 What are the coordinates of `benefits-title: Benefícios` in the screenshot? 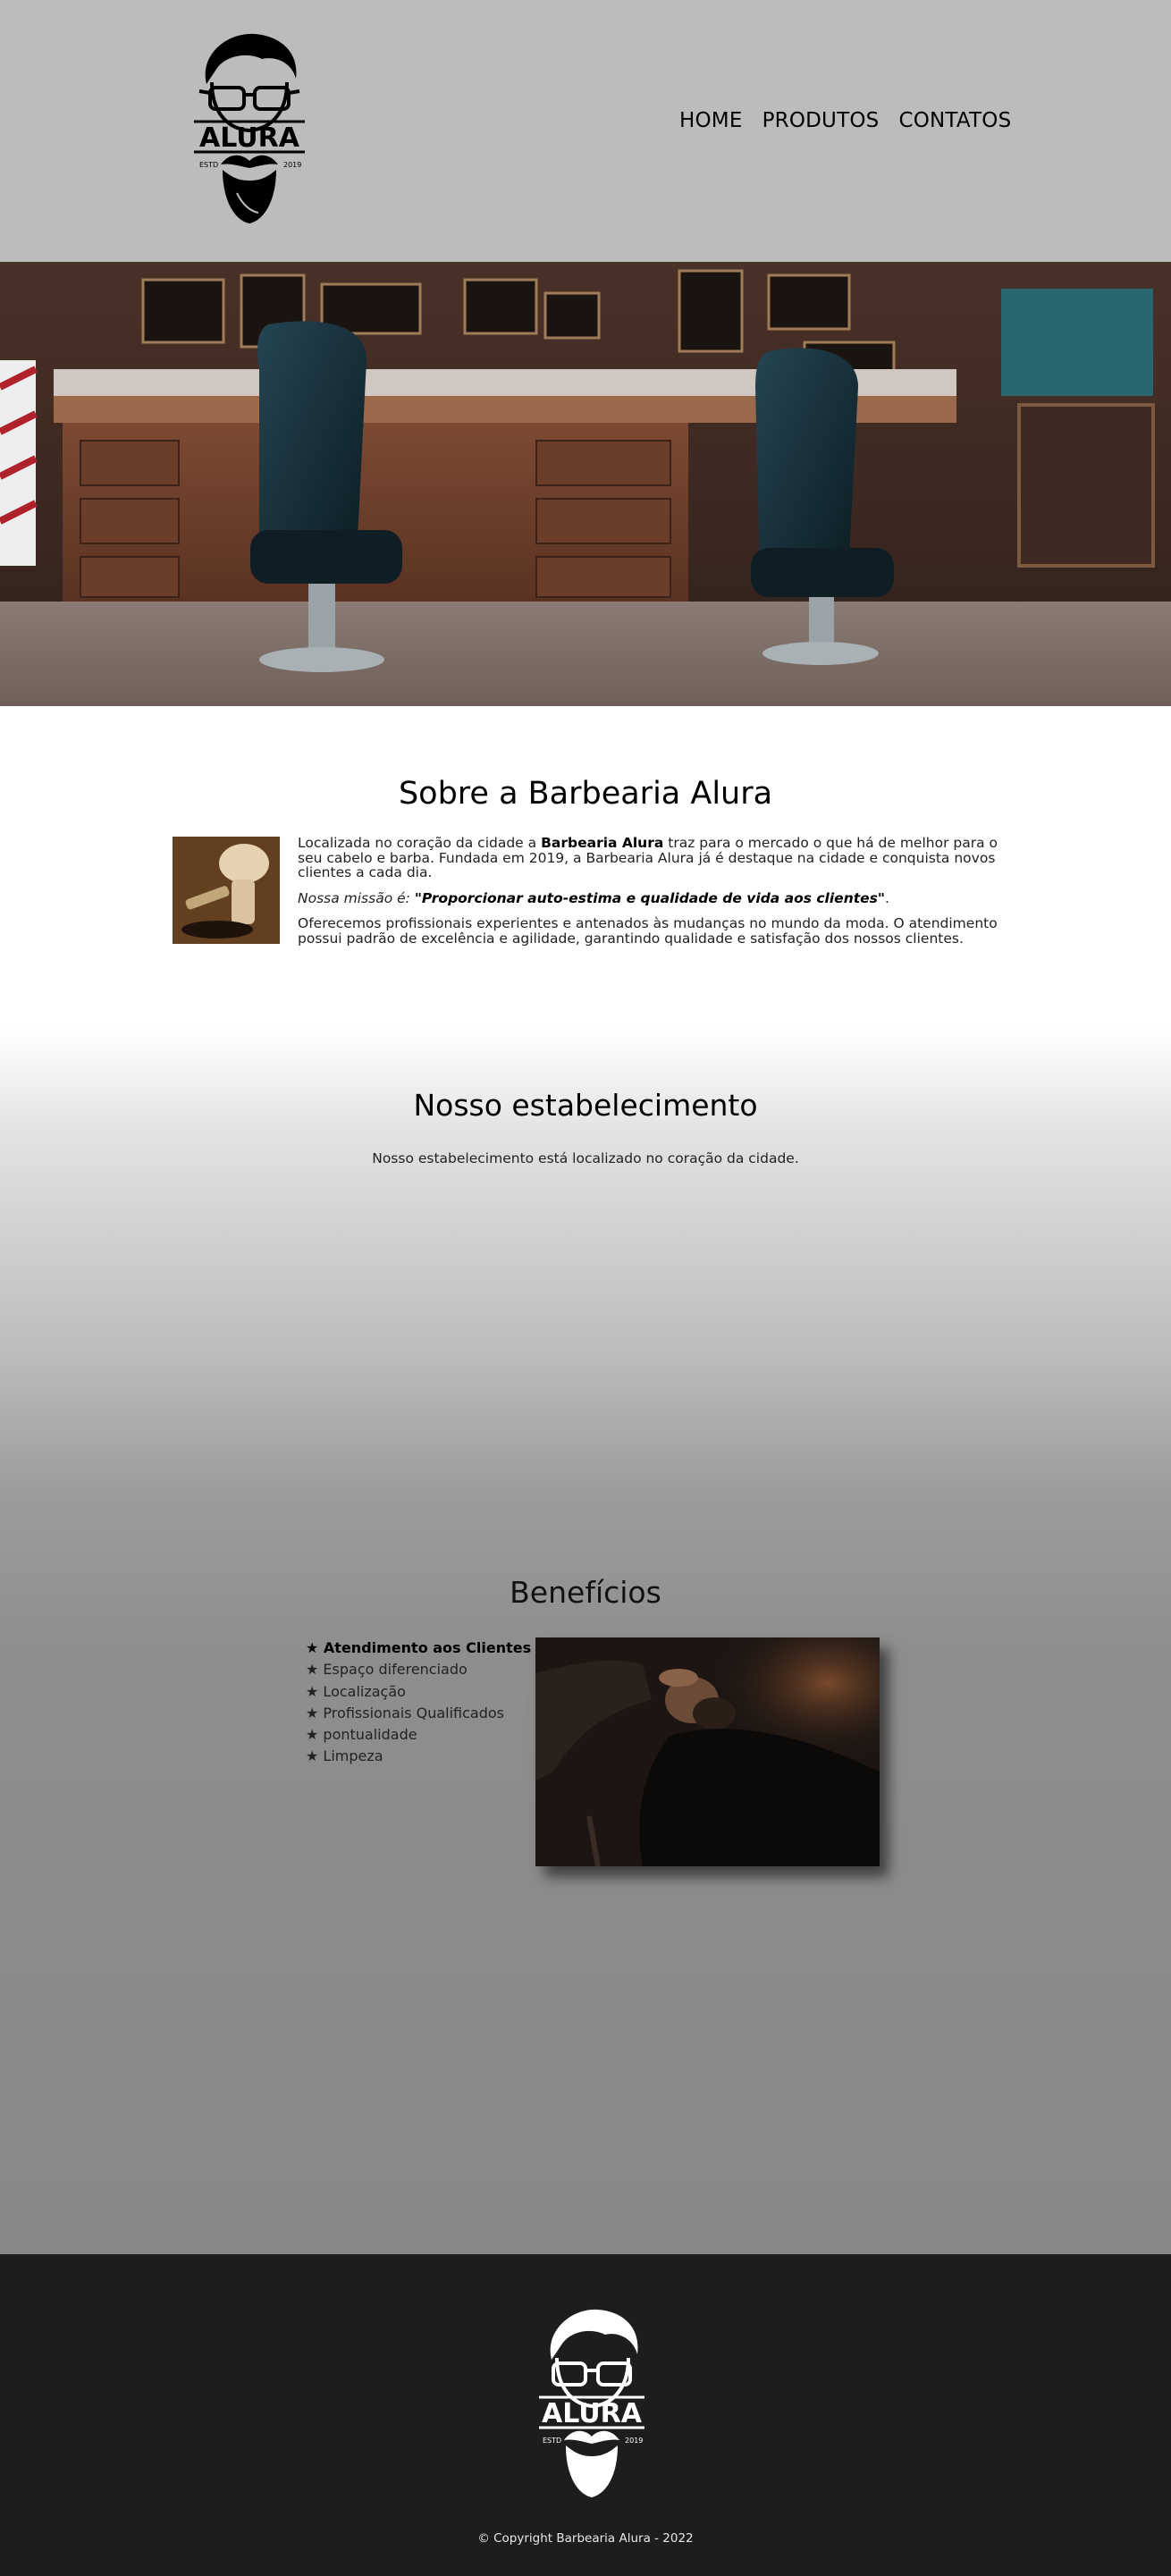 It's located at (585, 1593).